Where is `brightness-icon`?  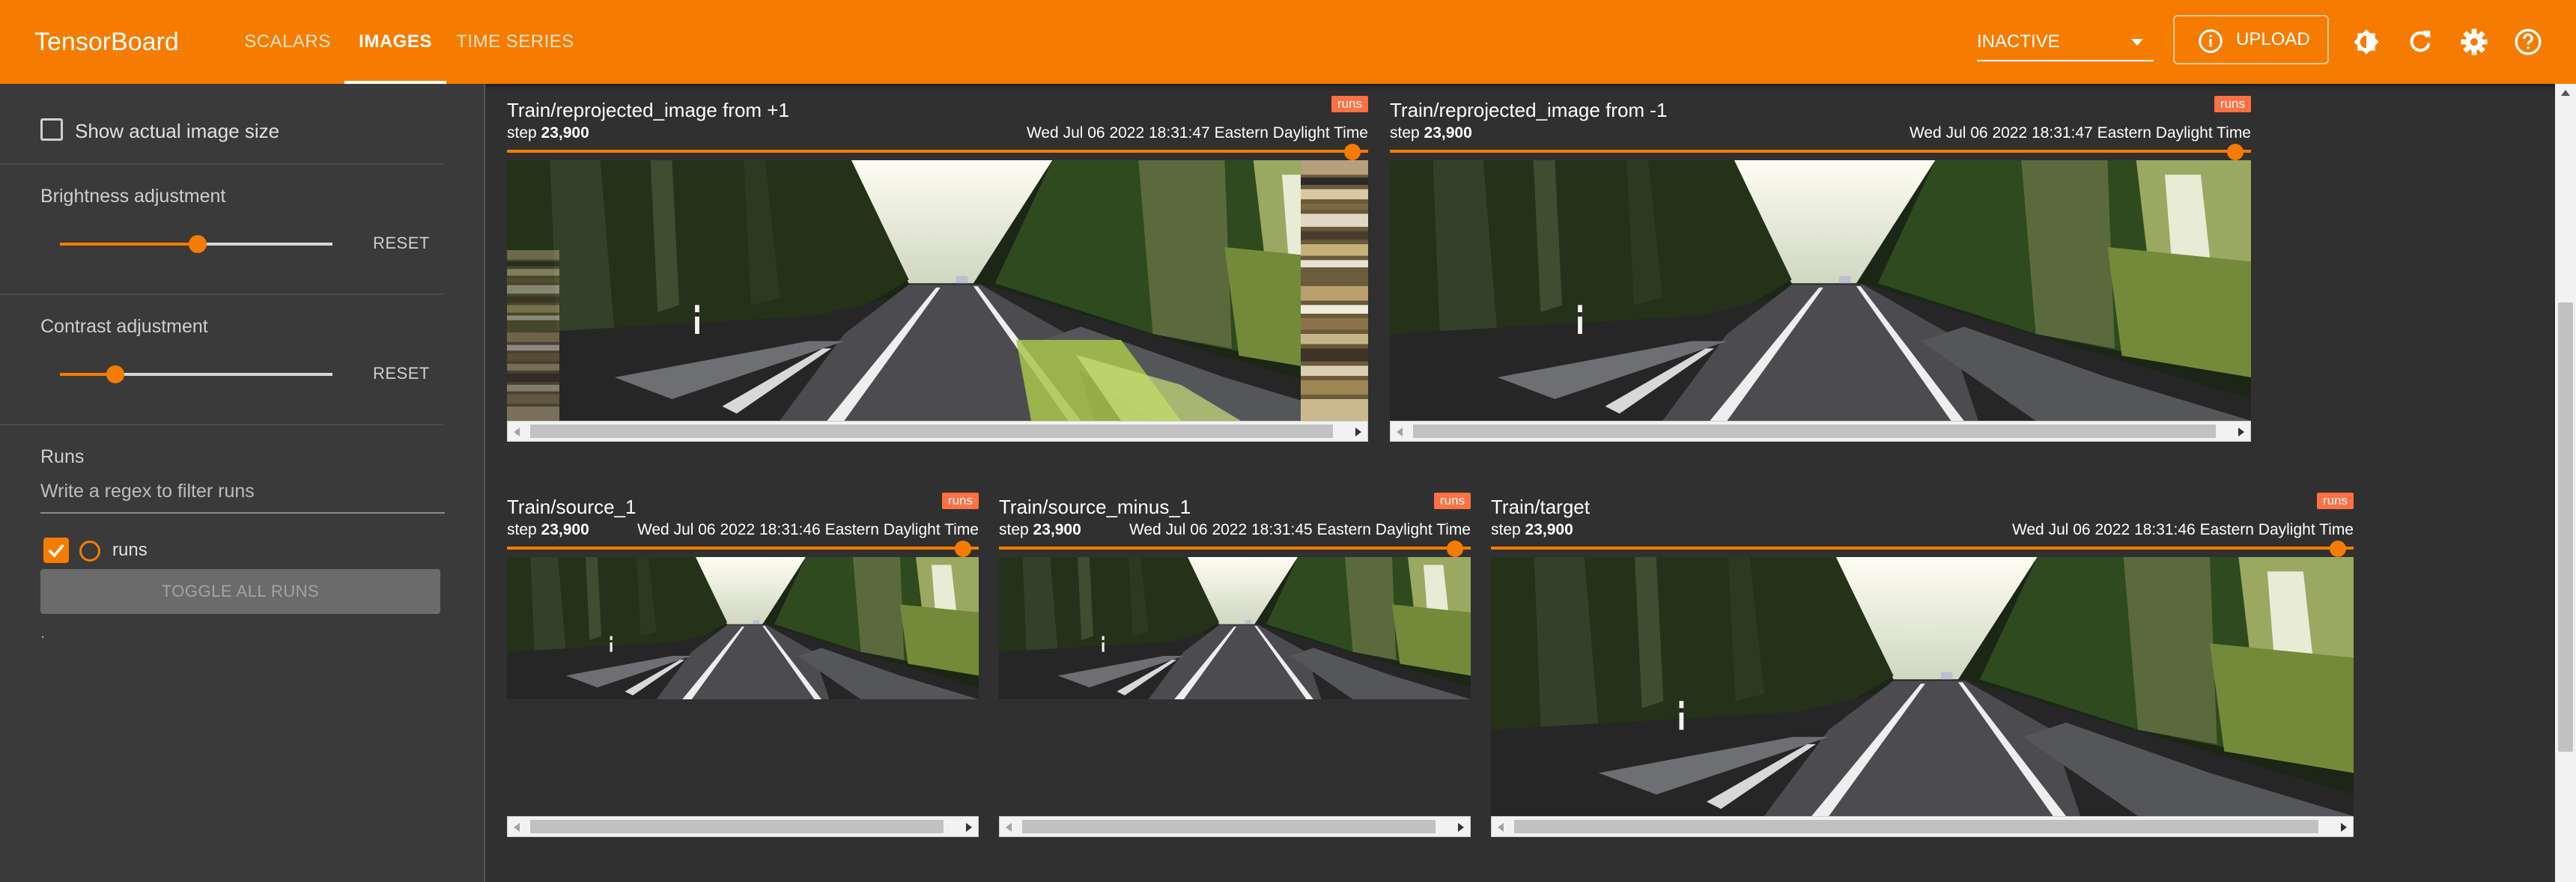
brightness-icon is located at coordinates (2366, 42).